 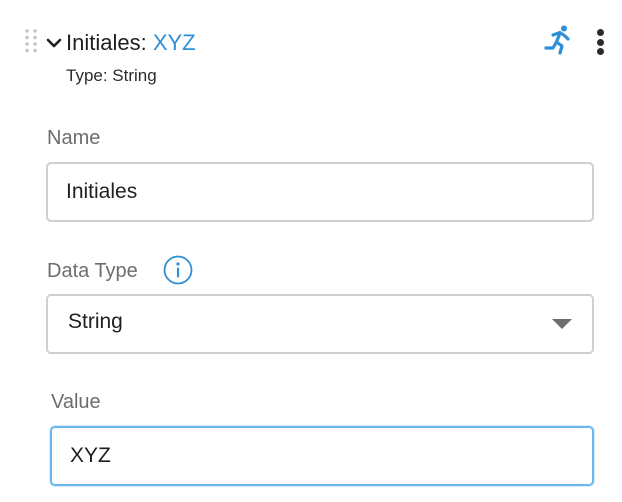 I want to click on value-label: Value, so click(x=76, y=402).